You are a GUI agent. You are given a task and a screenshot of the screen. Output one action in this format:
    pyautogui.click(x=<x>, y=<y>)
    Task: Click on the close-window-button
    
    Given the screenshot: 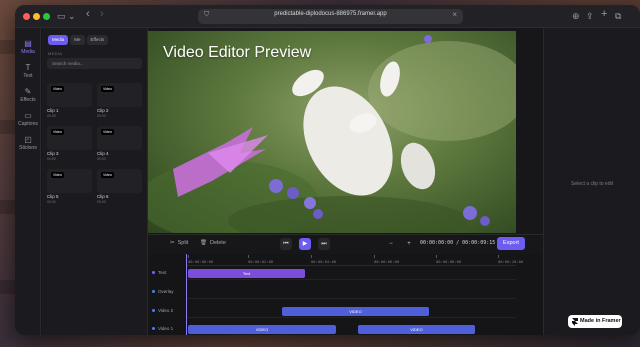 What is the action you would take?
    pyautogui.click(x=26, y=16)
    